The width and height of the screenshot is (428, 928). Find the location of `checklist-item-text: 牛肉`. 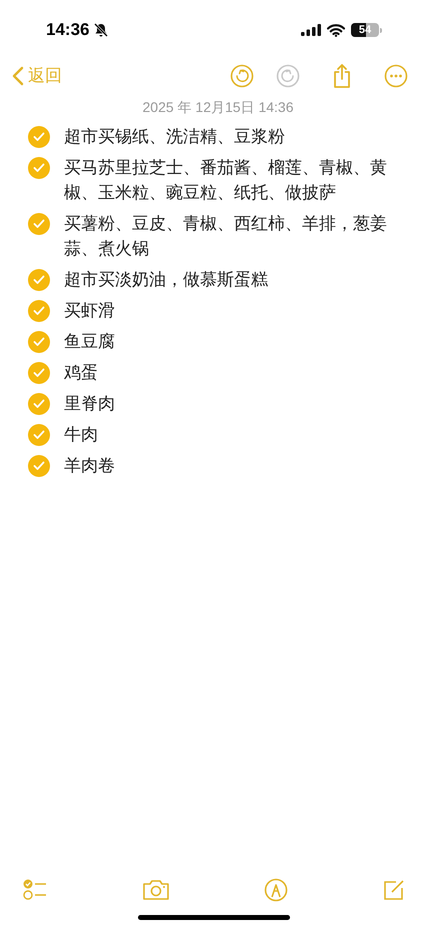

checklist-item-text: 牛肉 is located at coordinates (81, 435).